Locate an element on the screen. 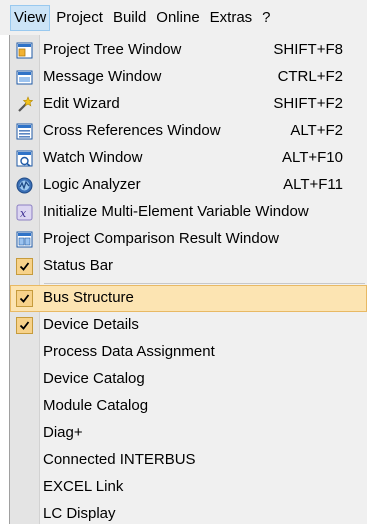 This screenshot has height=528, width=367. menu-build: Build is located at coordinates (129, 18).